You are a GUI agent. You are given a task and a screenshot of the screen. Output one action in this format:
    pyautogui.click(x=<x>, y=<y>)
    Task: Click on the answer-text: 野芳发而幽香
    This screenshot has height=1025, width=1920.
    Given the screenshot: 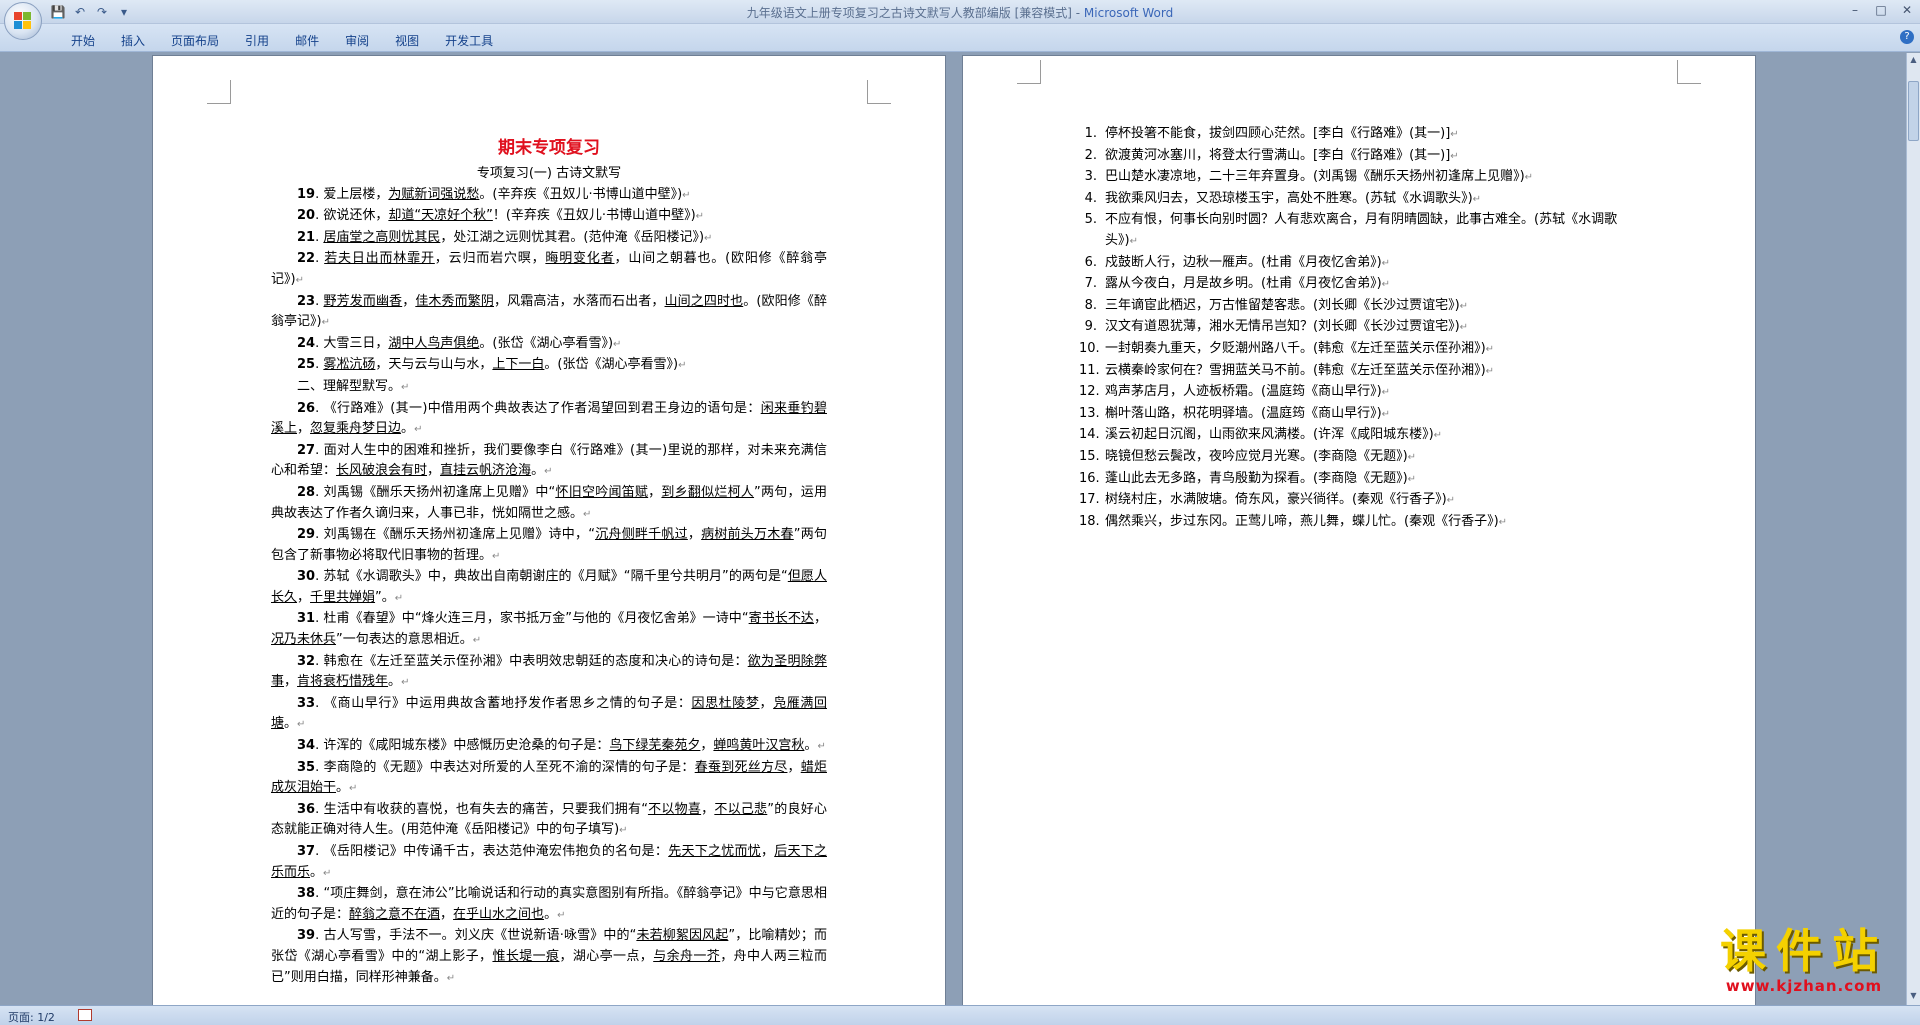 What is the action you would take?
    pyautogui.click(x=363, y=301)
    